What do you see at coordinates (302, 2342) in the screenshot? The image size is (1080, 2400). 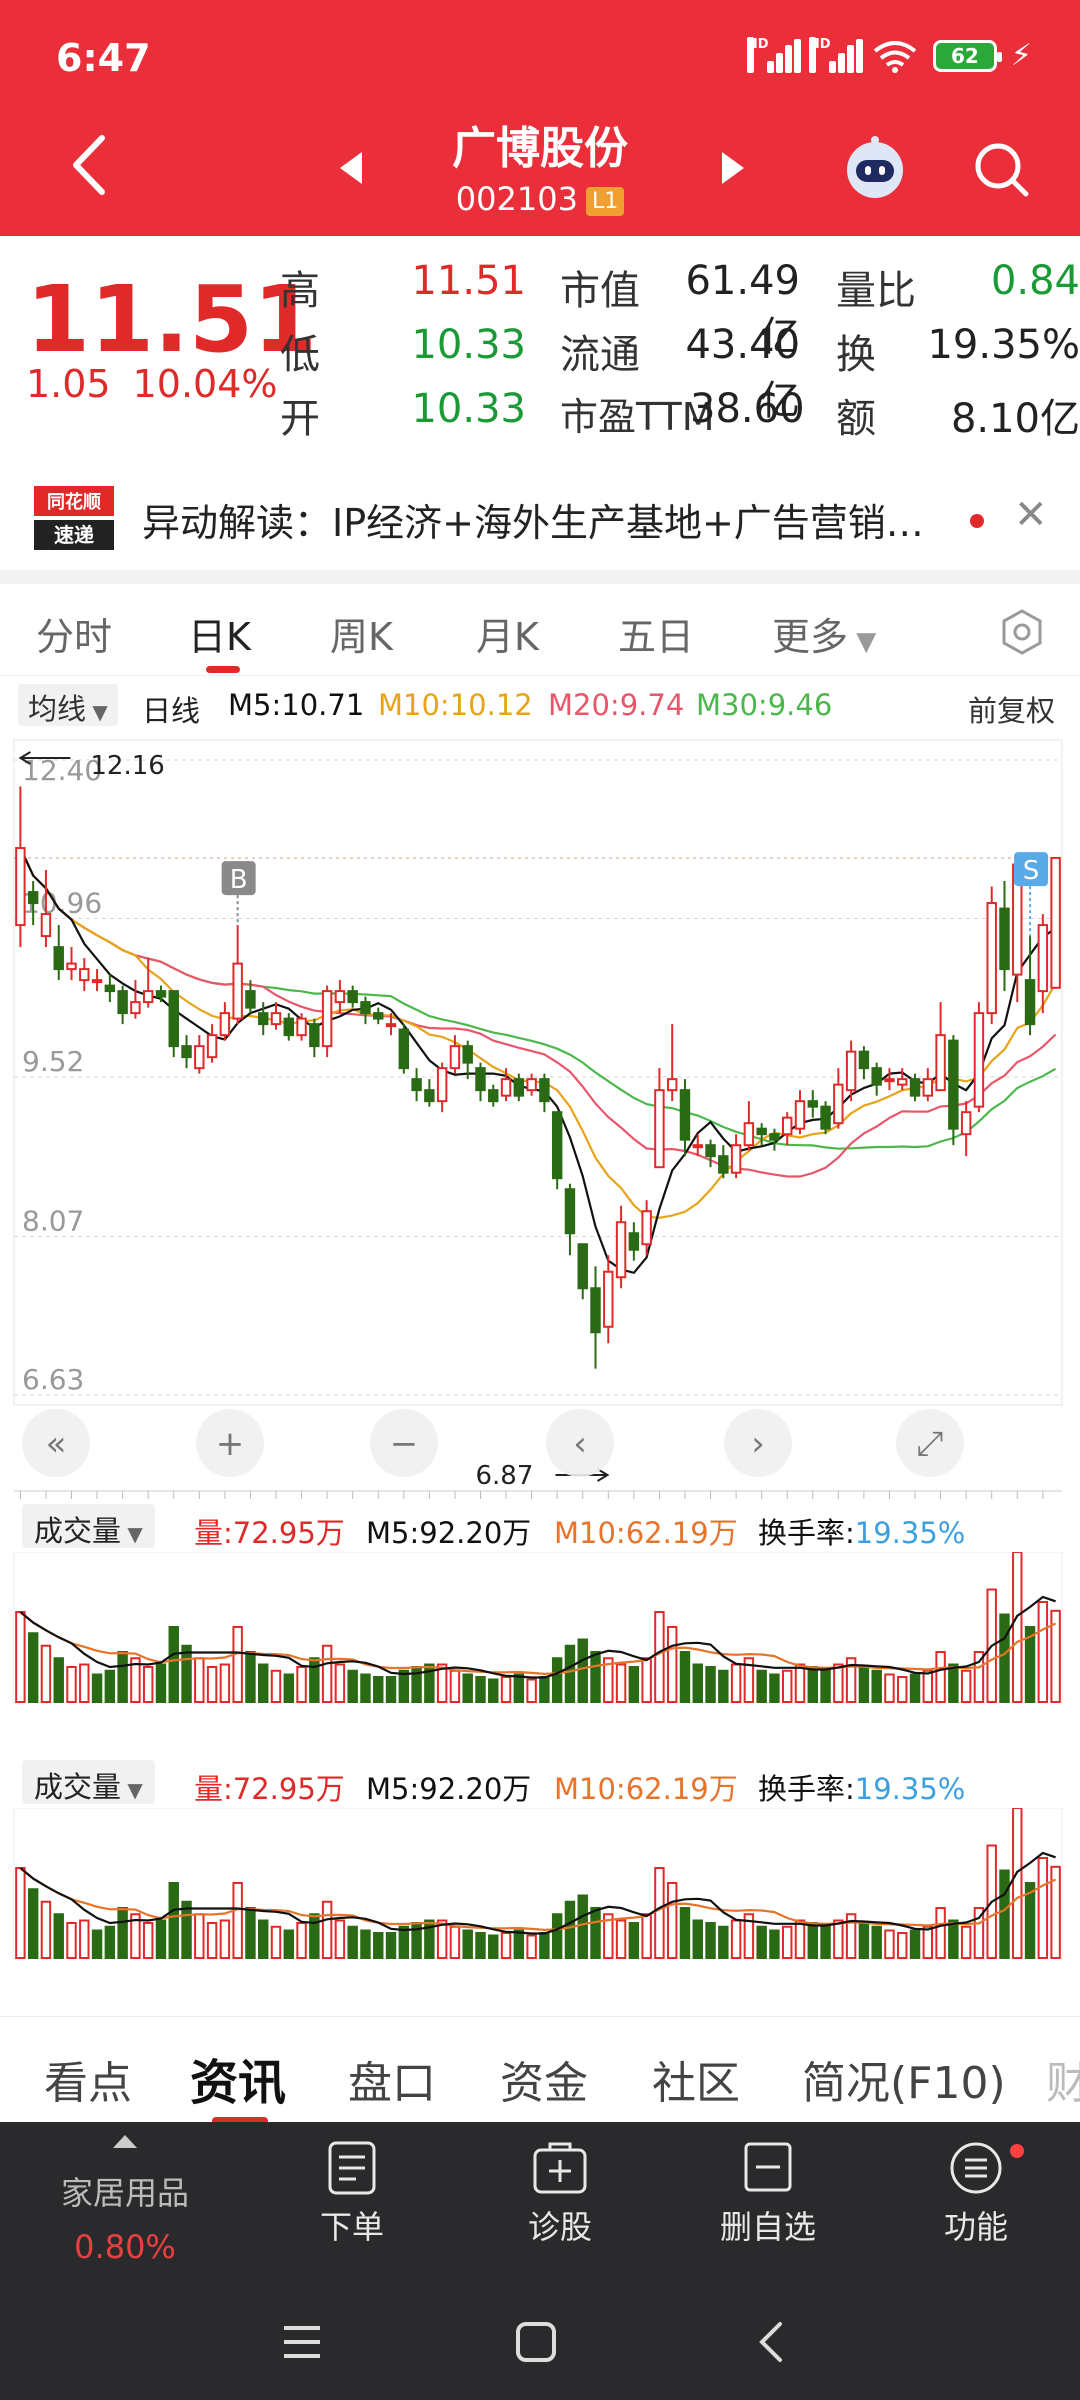 I see `menu-icon` at bounding box center [302, 2342].